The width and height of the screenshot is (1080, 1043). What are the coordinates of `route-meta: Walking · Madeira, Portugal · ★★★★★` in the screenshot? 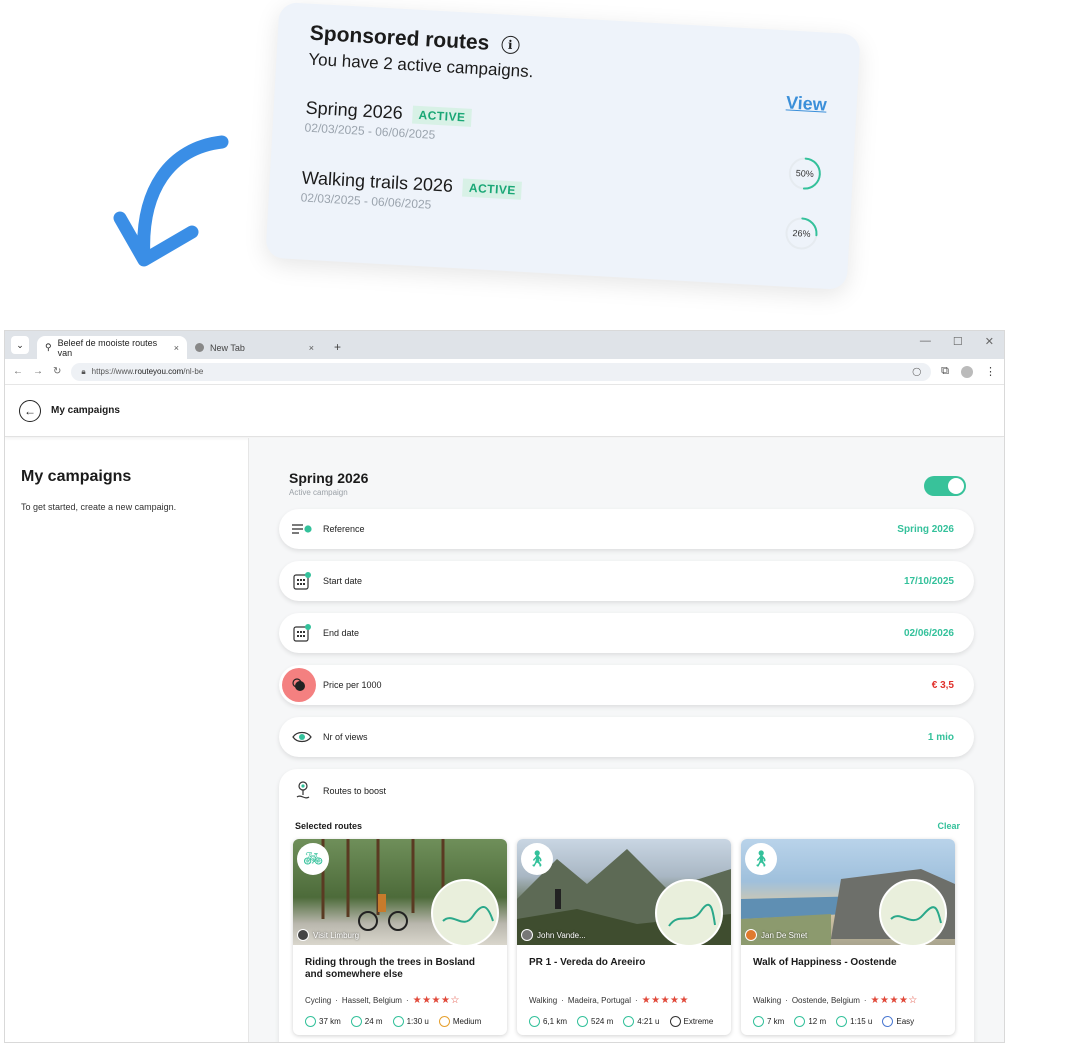 It's located at (609, 1000).